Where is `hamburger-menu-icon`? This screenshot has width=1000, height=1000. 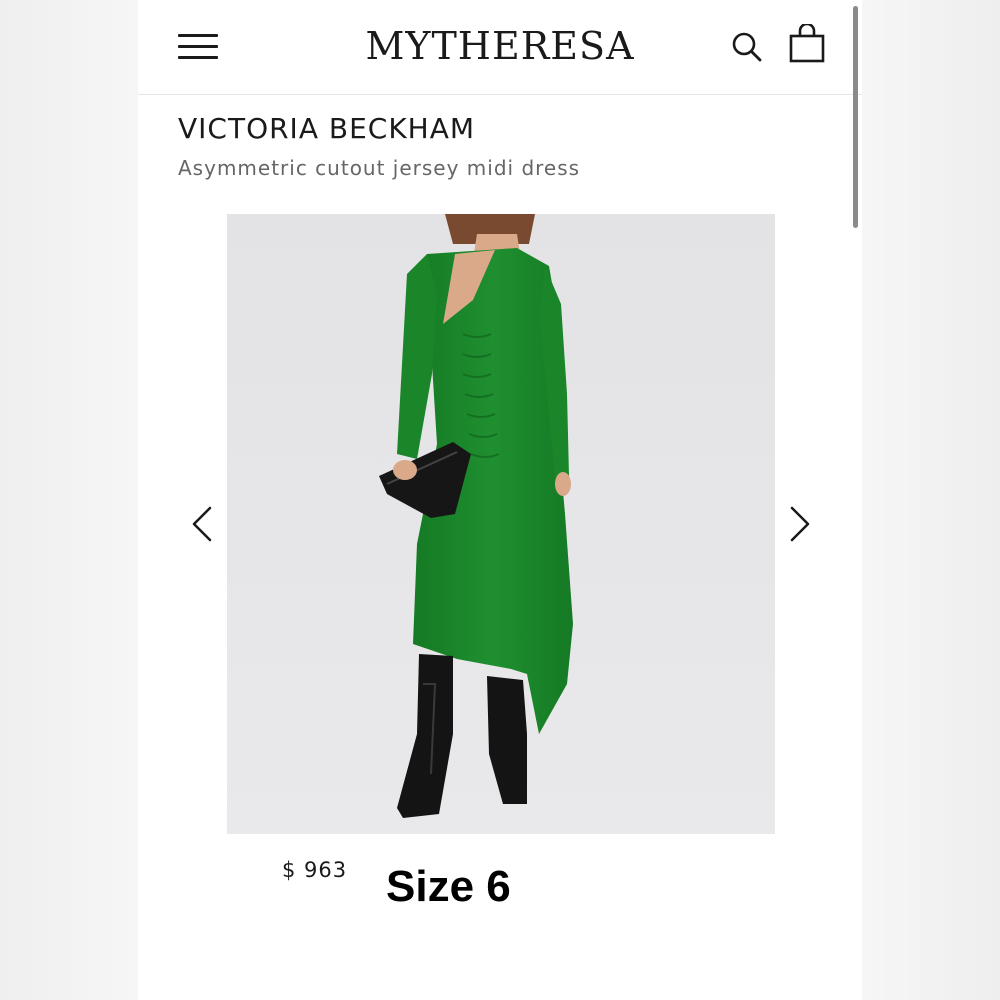
hamburger-menu-icon is located at coordinates (198, 46).